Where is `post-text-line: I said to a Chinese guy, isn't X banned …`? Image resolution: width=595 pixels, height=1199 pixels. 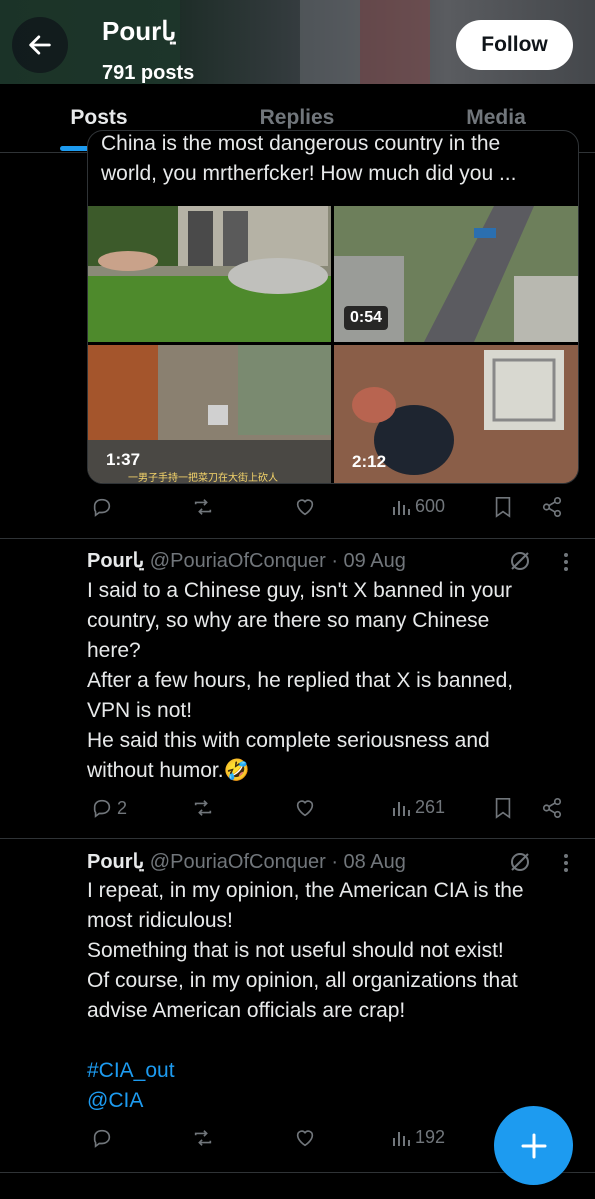
post-text-line: I said to a Chinese guy, isn't X banned … is located at coordinates (300, 590).